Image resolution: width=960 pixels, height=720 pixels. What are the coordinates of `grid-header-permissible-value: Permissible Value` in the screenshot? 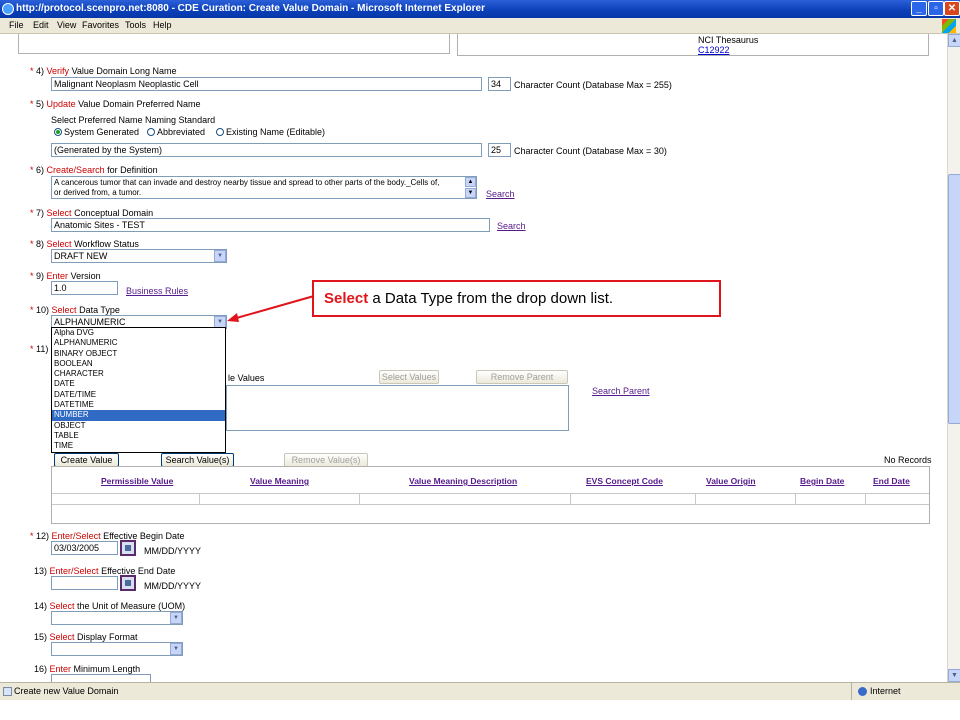 It's located at (137, 481).